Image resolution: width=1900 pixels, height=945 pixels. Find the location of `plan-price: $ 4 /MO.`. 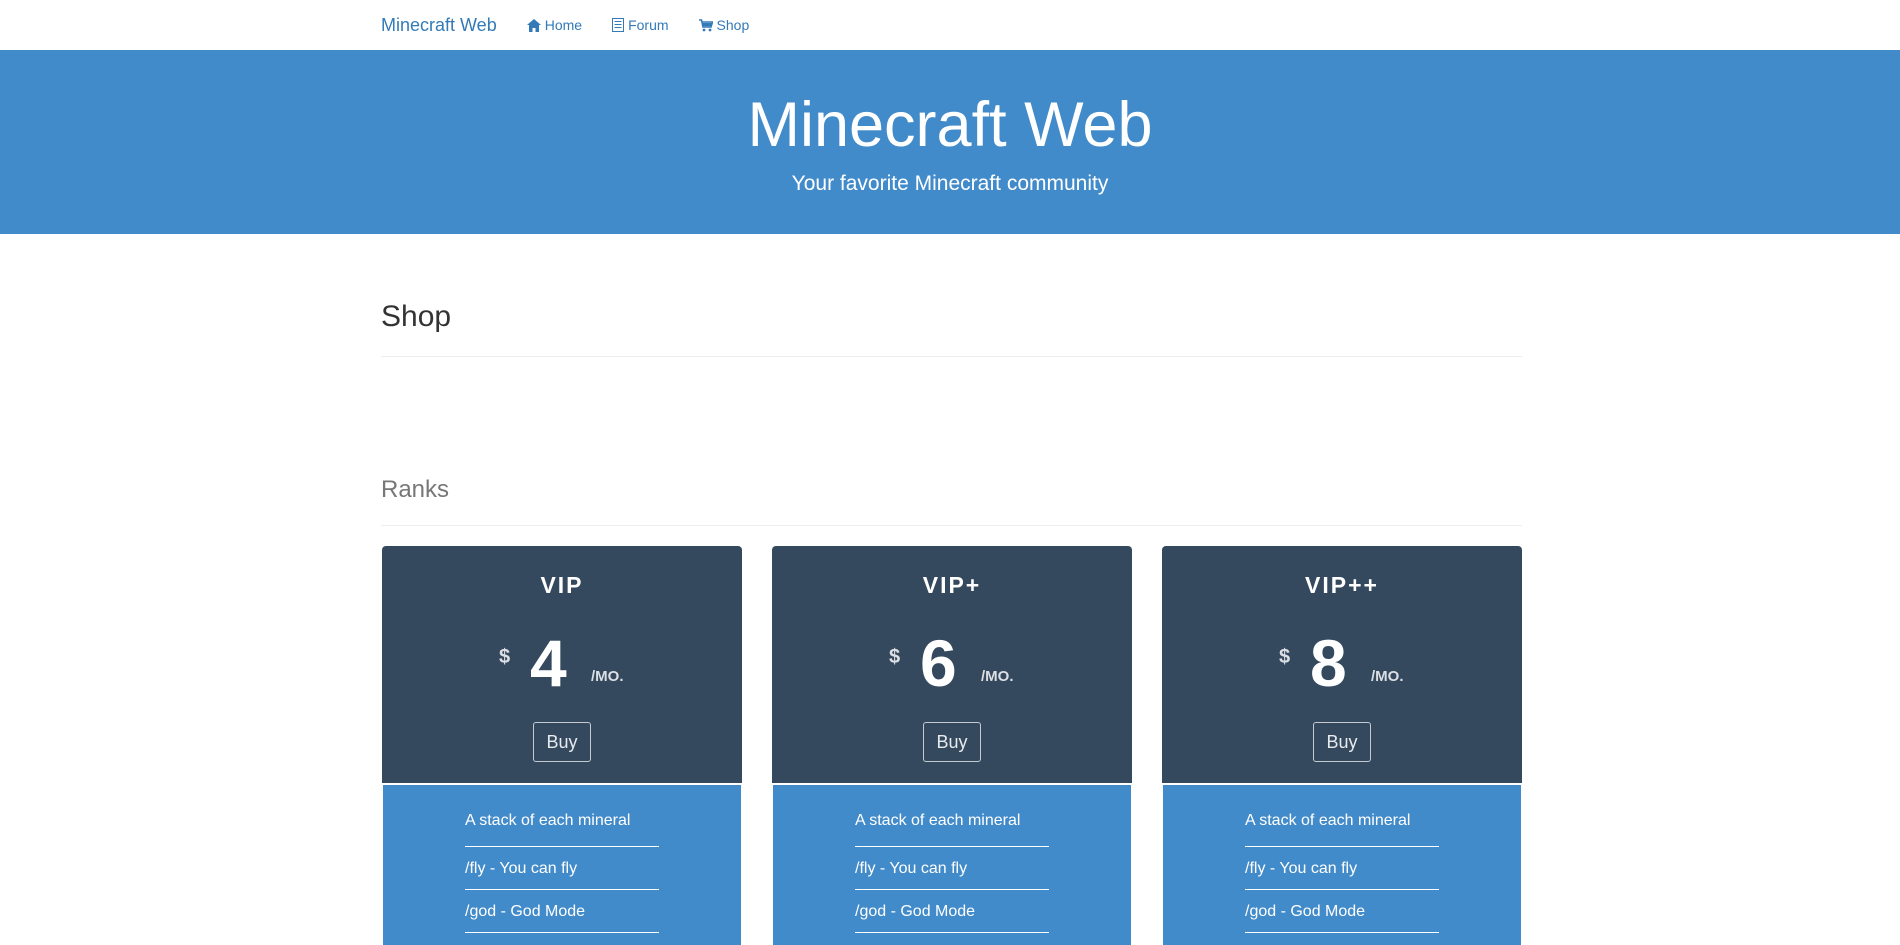

plan-price: $ 4 /MO. is located at coordinates (562, 663).